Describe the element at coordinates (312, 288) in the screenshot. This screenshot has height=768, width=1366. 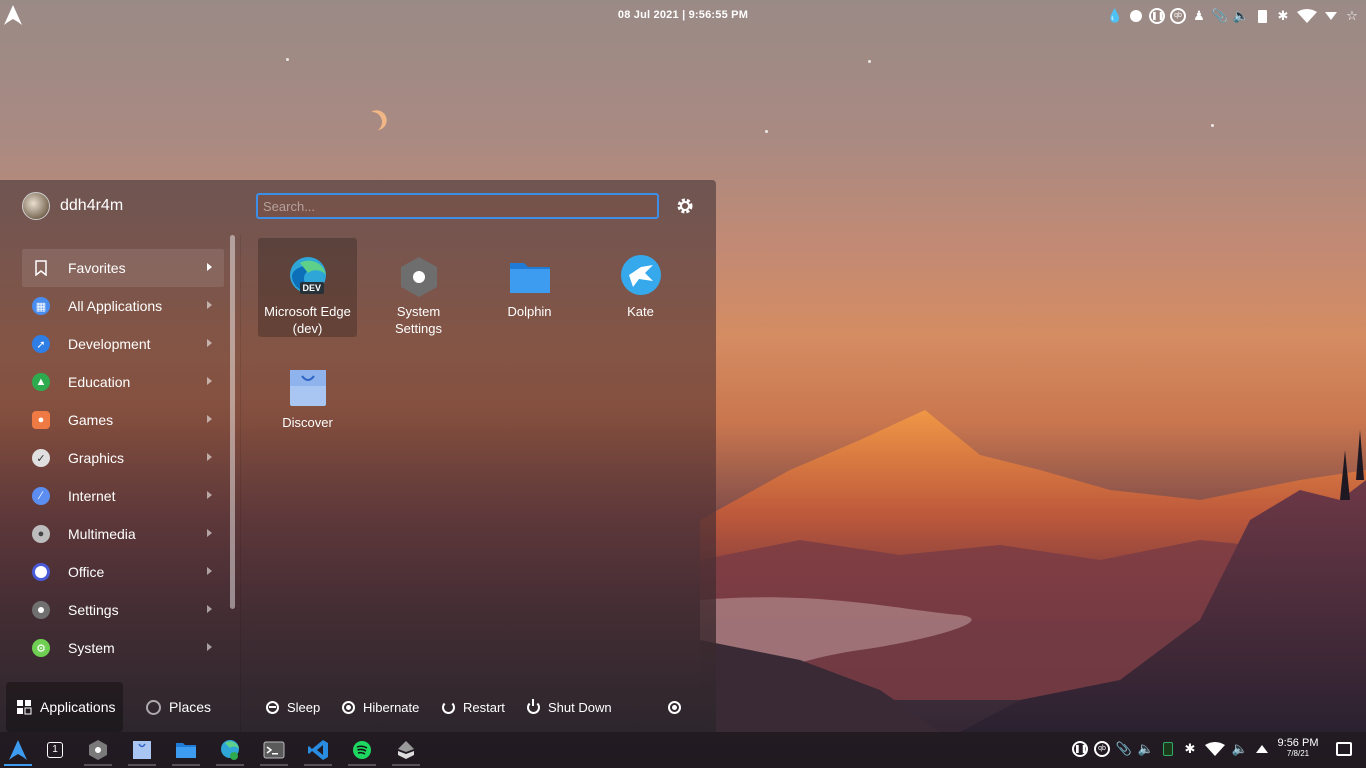
I see `dev-badge: DEV` at that location.